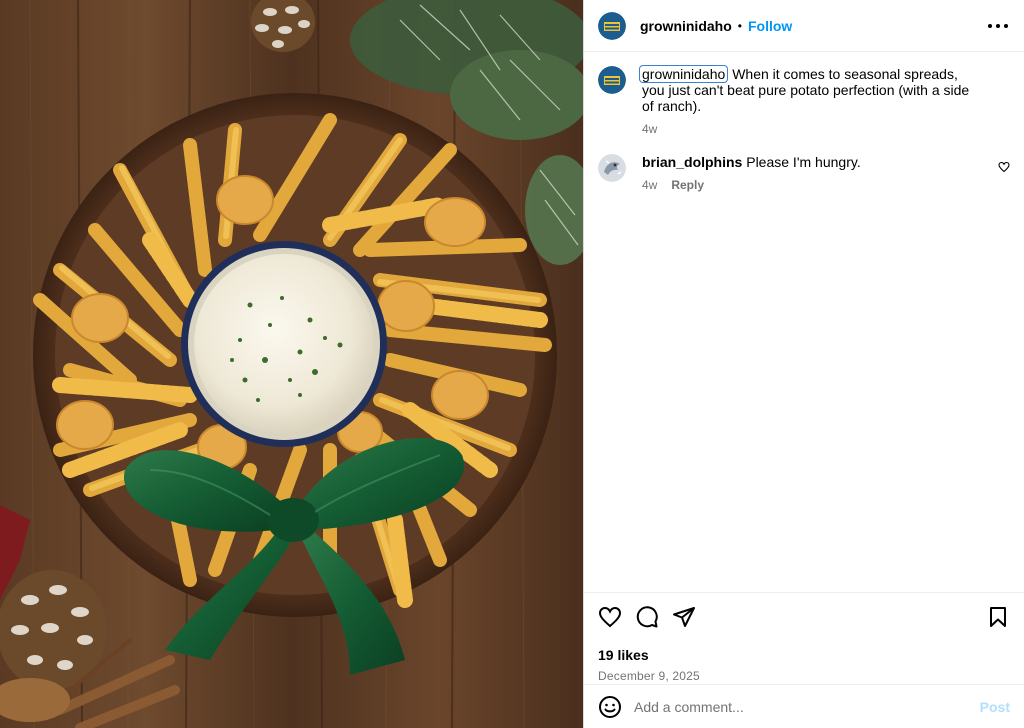  Describe the element at coordinates (684, 74) in the screenshot. I see `caption-username: growninidaho` at that location.